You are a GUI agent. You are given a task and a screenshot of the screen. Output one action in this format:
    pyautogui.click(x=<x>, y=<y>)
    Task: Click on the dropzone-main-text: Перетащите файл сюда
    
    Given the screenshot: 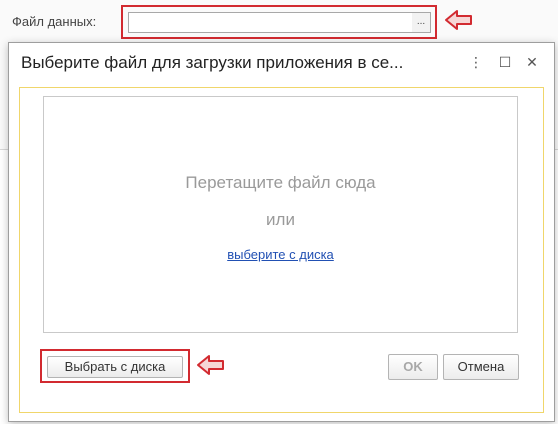 What is the action you would take?
    pyautogui.click(x=280, y=182)
    